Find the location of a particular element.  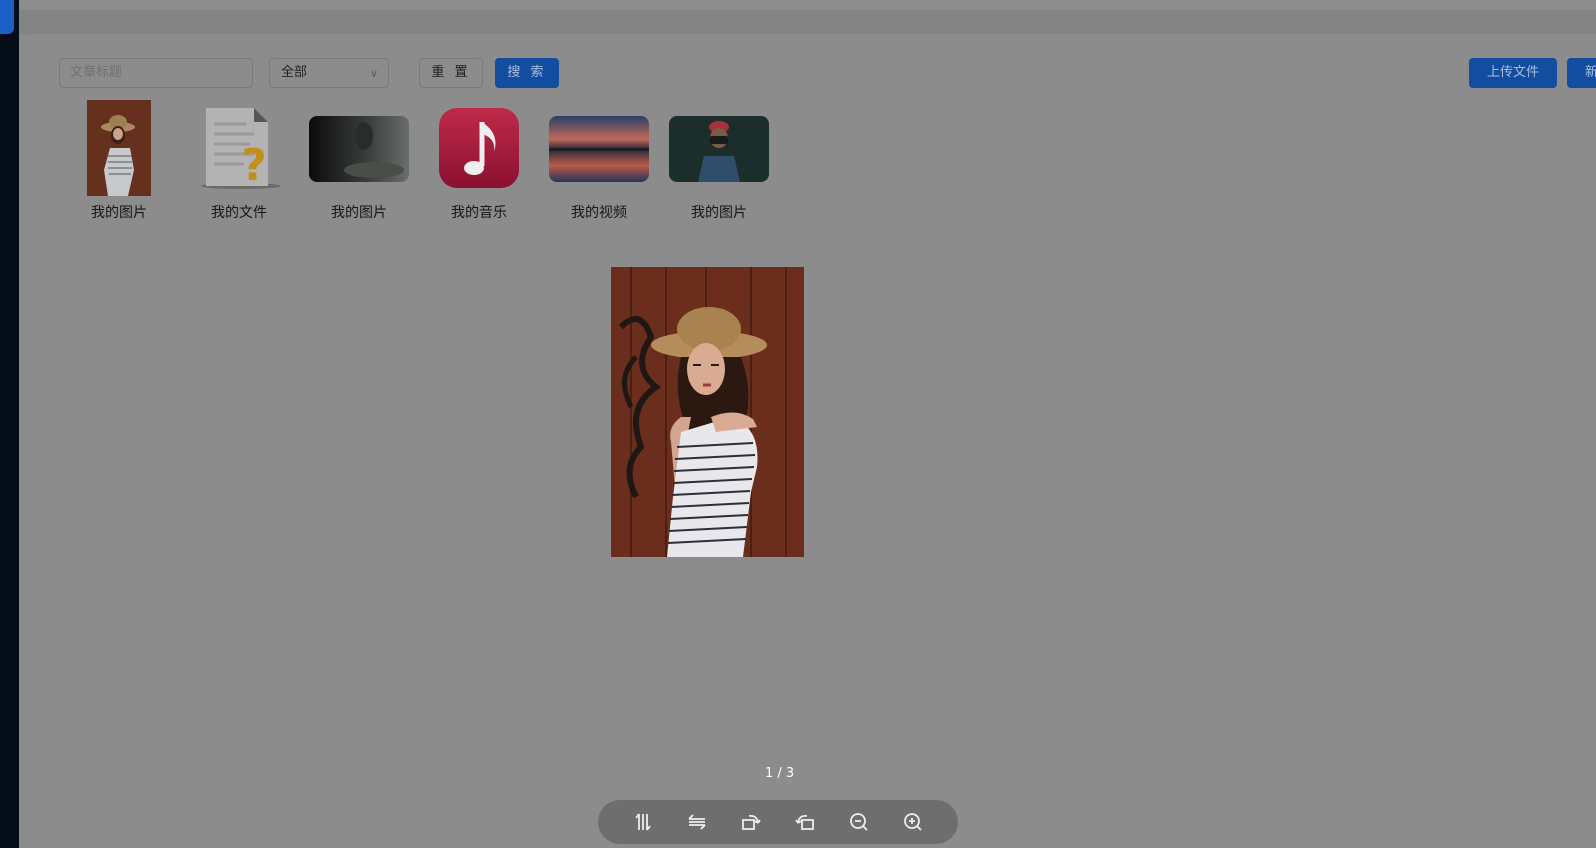

rotate-left-icon is located at coordinates (805, 822).